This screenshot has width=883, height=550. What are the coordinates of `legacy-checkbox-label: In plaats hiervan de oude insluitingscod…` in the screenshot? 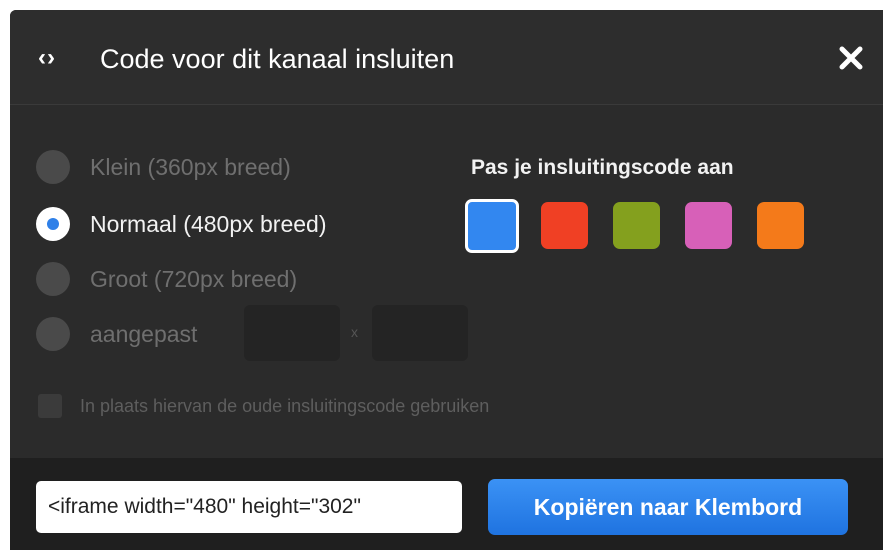 It's located at (285, 405).